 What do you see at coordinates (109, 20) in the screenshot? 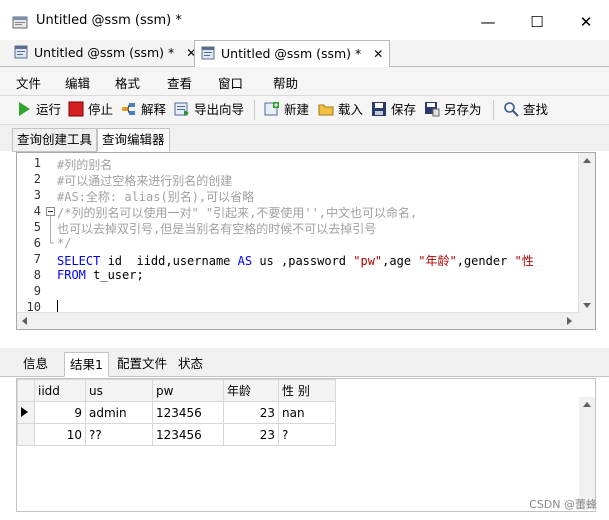
I see `window-title: Untitled @ssm (ssm) *` at bounding box center [109, 20].